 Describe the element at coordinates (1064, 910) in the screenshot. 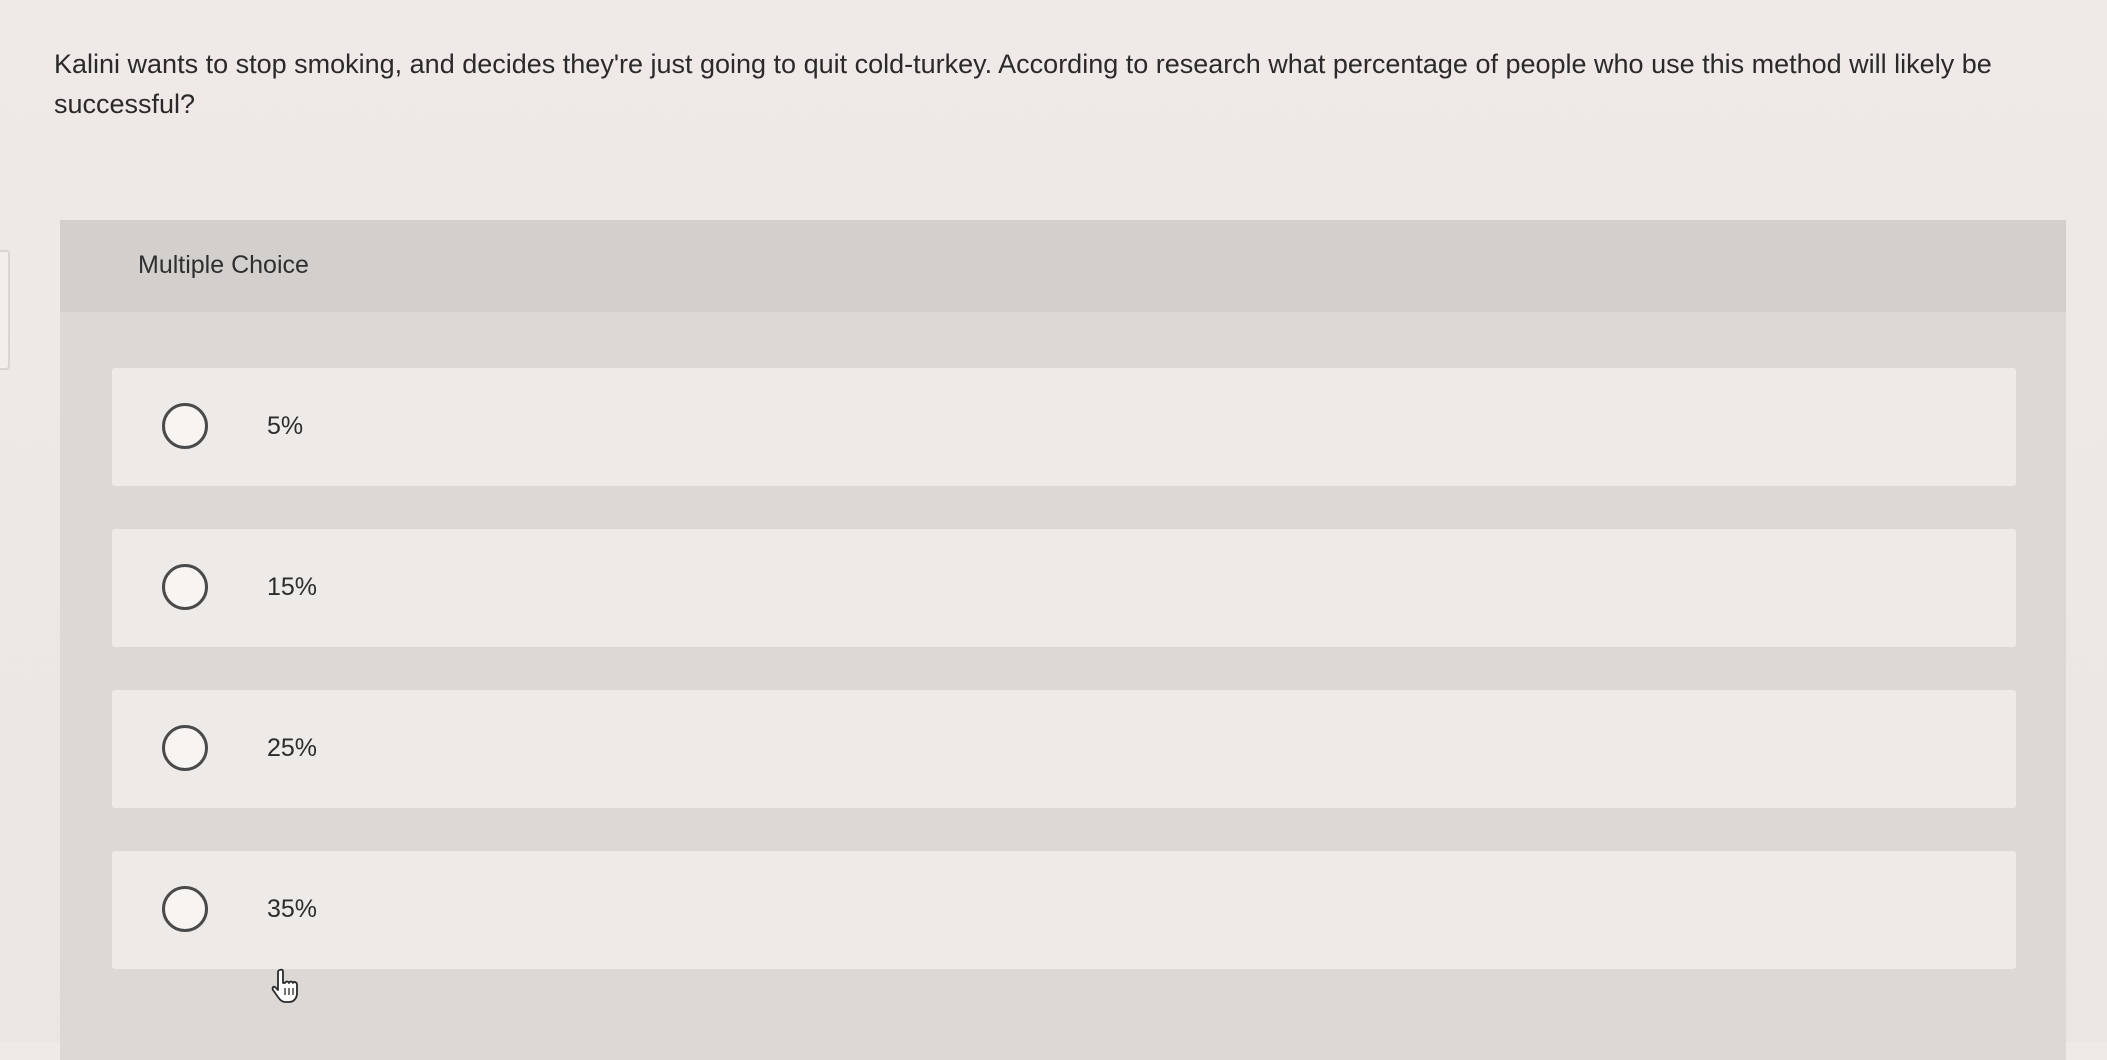

I see `choice-option-4: 35%` at that location.